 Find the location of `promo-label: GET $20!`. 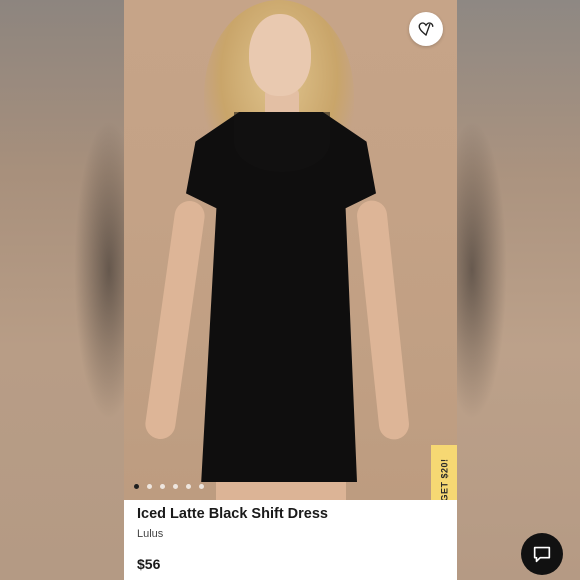

promo-label: GET $20! is located at coordinates (444, 480).